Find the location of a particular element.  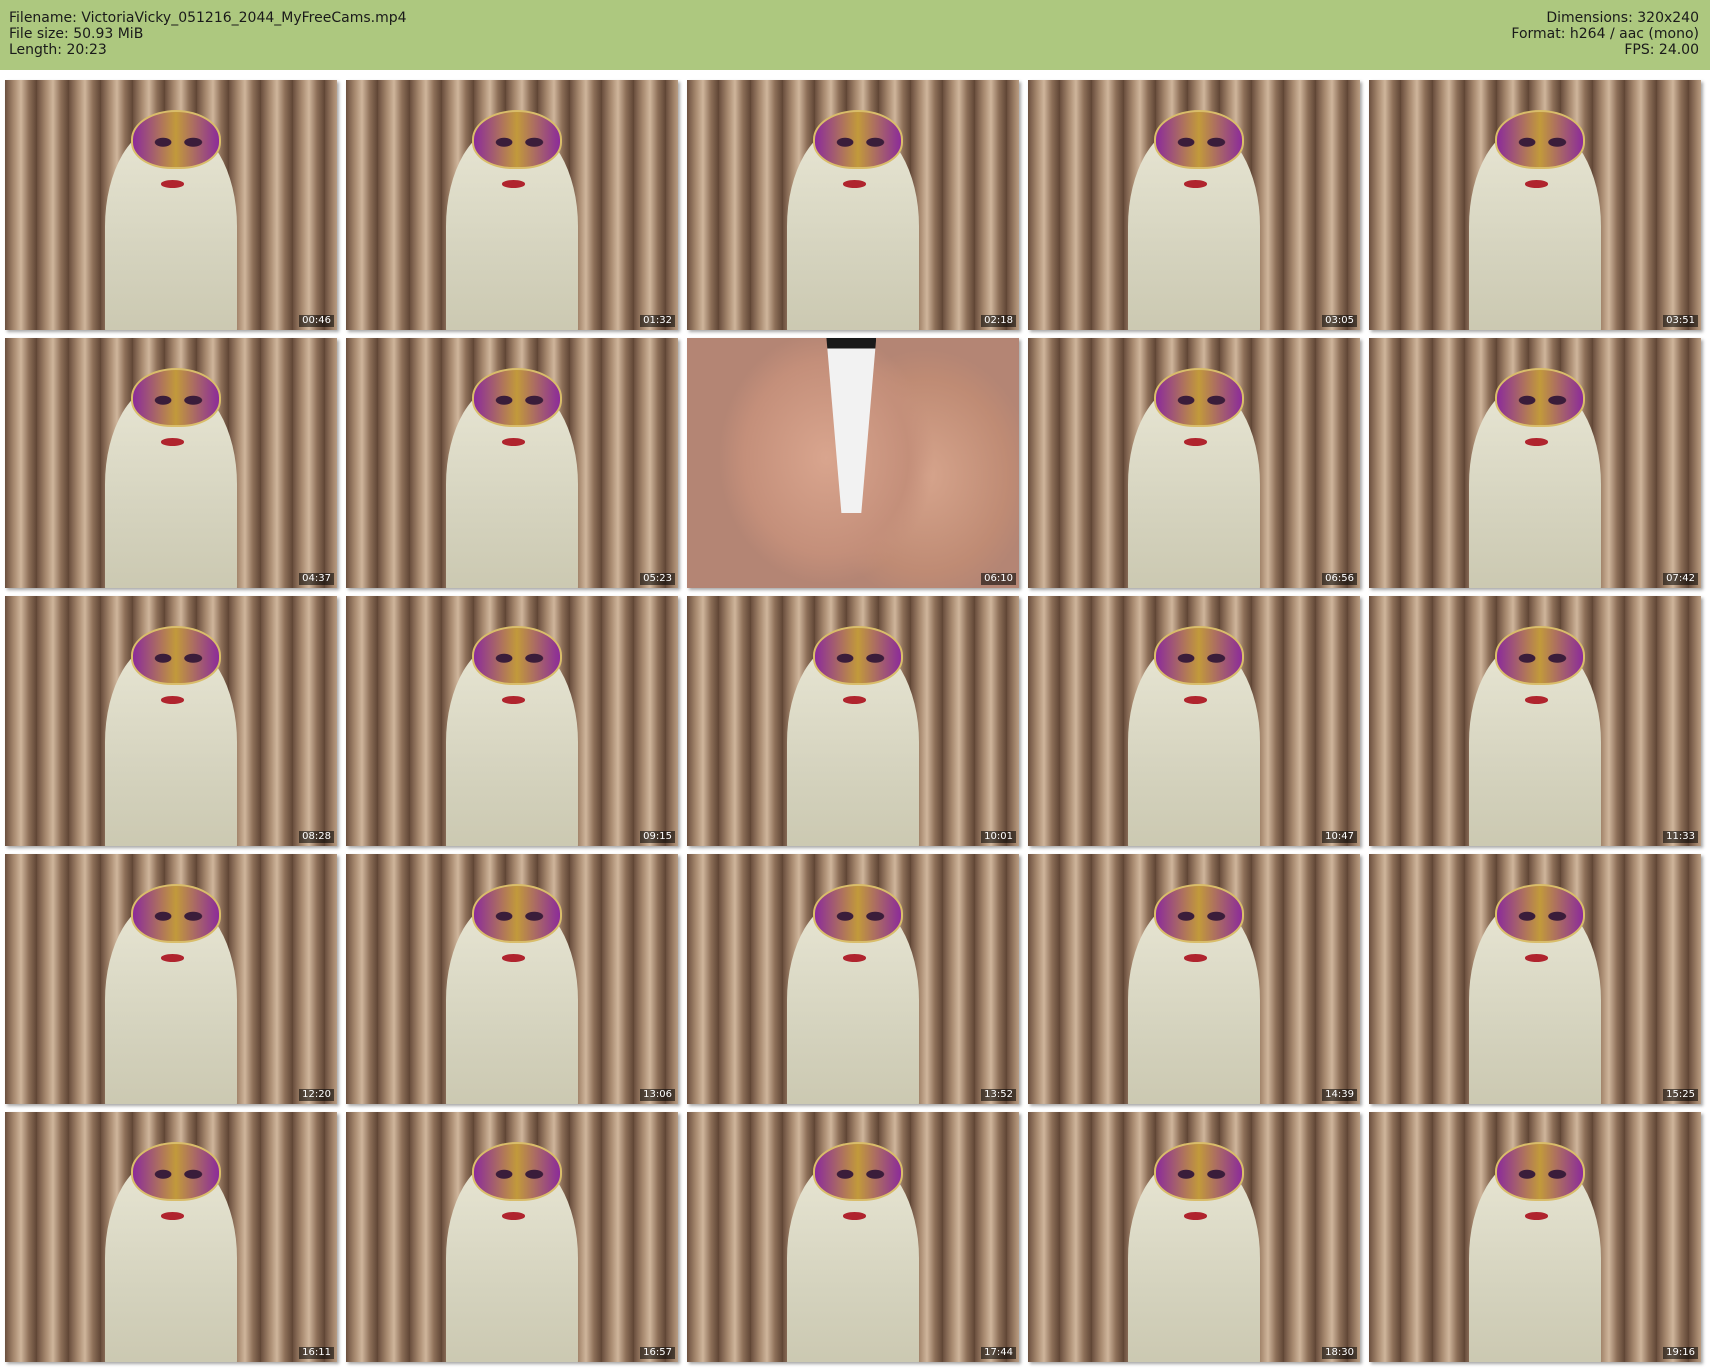

dimensions-label: Dimensions: is located at coordinates (1589, 18).